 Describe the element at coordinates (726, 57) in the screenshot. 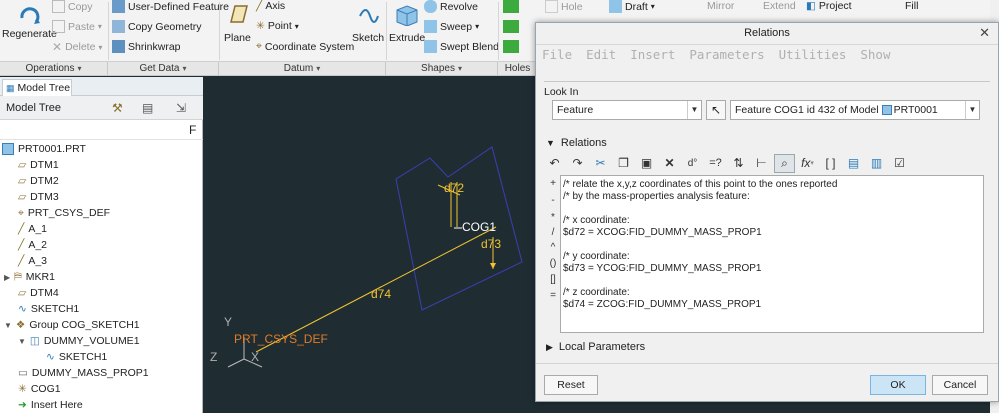

I see `menu-parameters: Parameters` at that location.